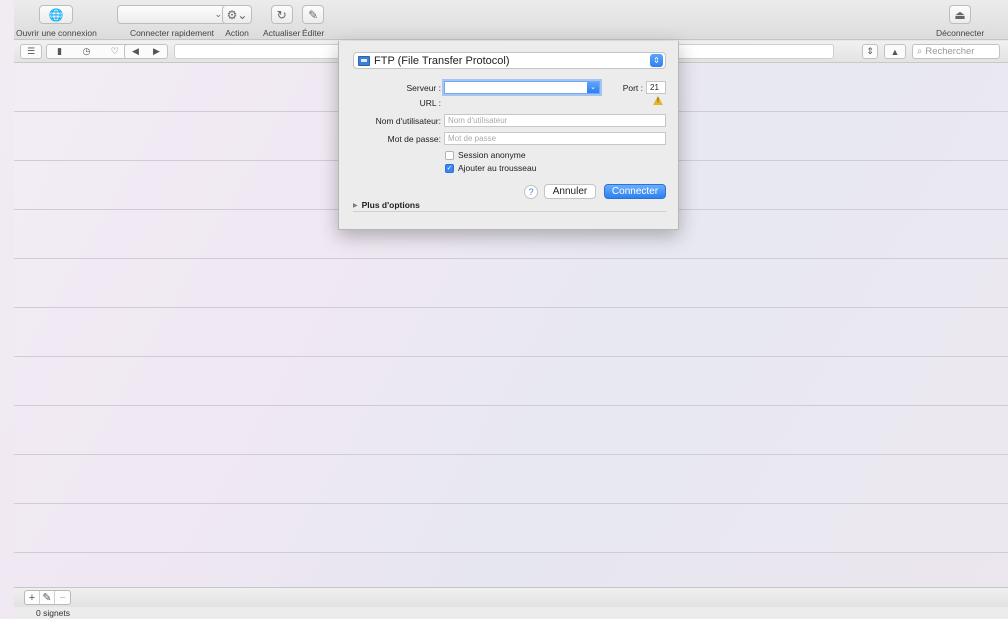 Image resolution: width=1008 pixels, height=619 pixels. I want to click on outline-view-button: ☰, so click(31, 51).